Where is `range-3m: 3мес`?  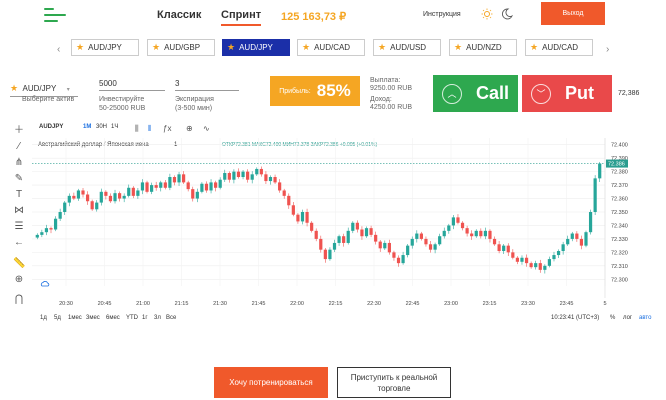 range-3m: 3мес is located at coordinates (93, 318).